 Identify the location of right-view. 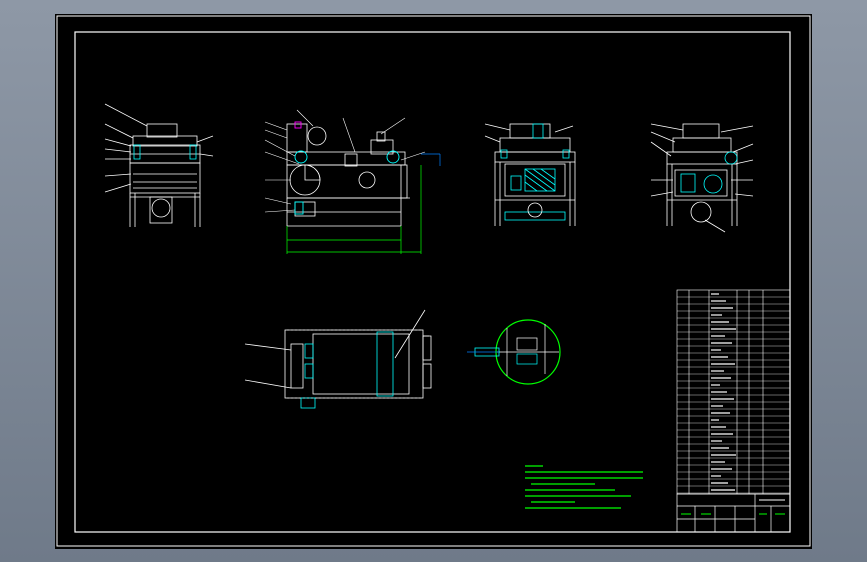
(702, 178).